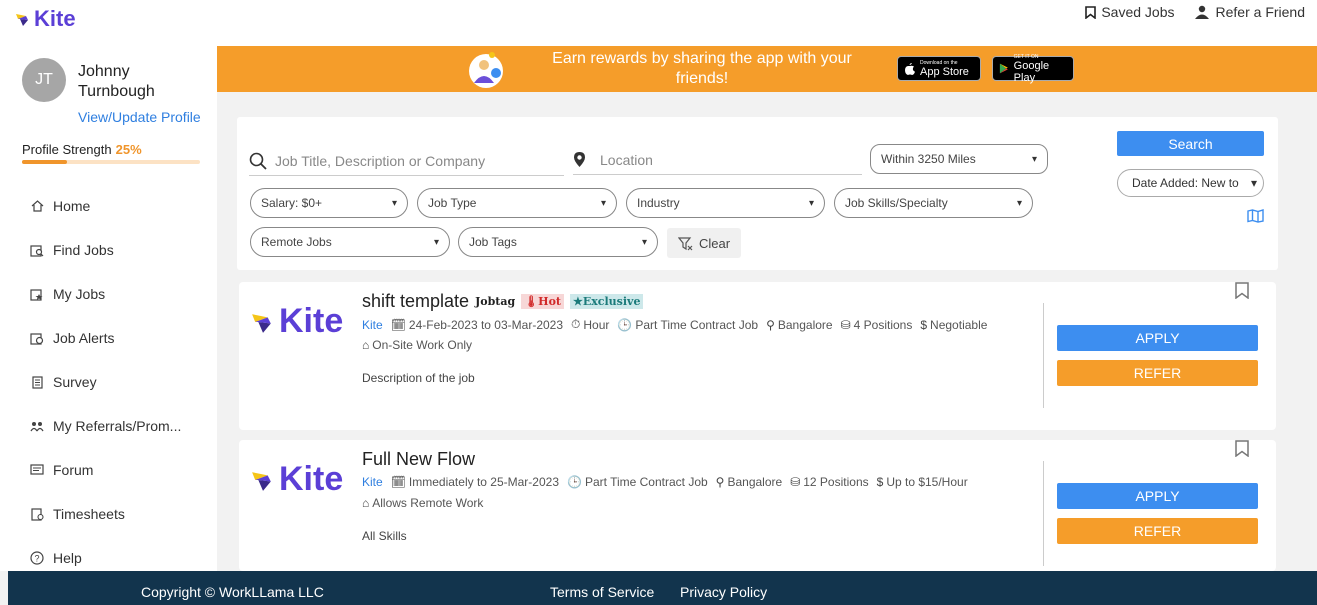 The width and height of the screenshot is (1317, 605). What do you see at coordinates (329, 203) in the screenshot?
I see `salary-filter: Salary: $0+ ▾` at bounding box center [329, 203].